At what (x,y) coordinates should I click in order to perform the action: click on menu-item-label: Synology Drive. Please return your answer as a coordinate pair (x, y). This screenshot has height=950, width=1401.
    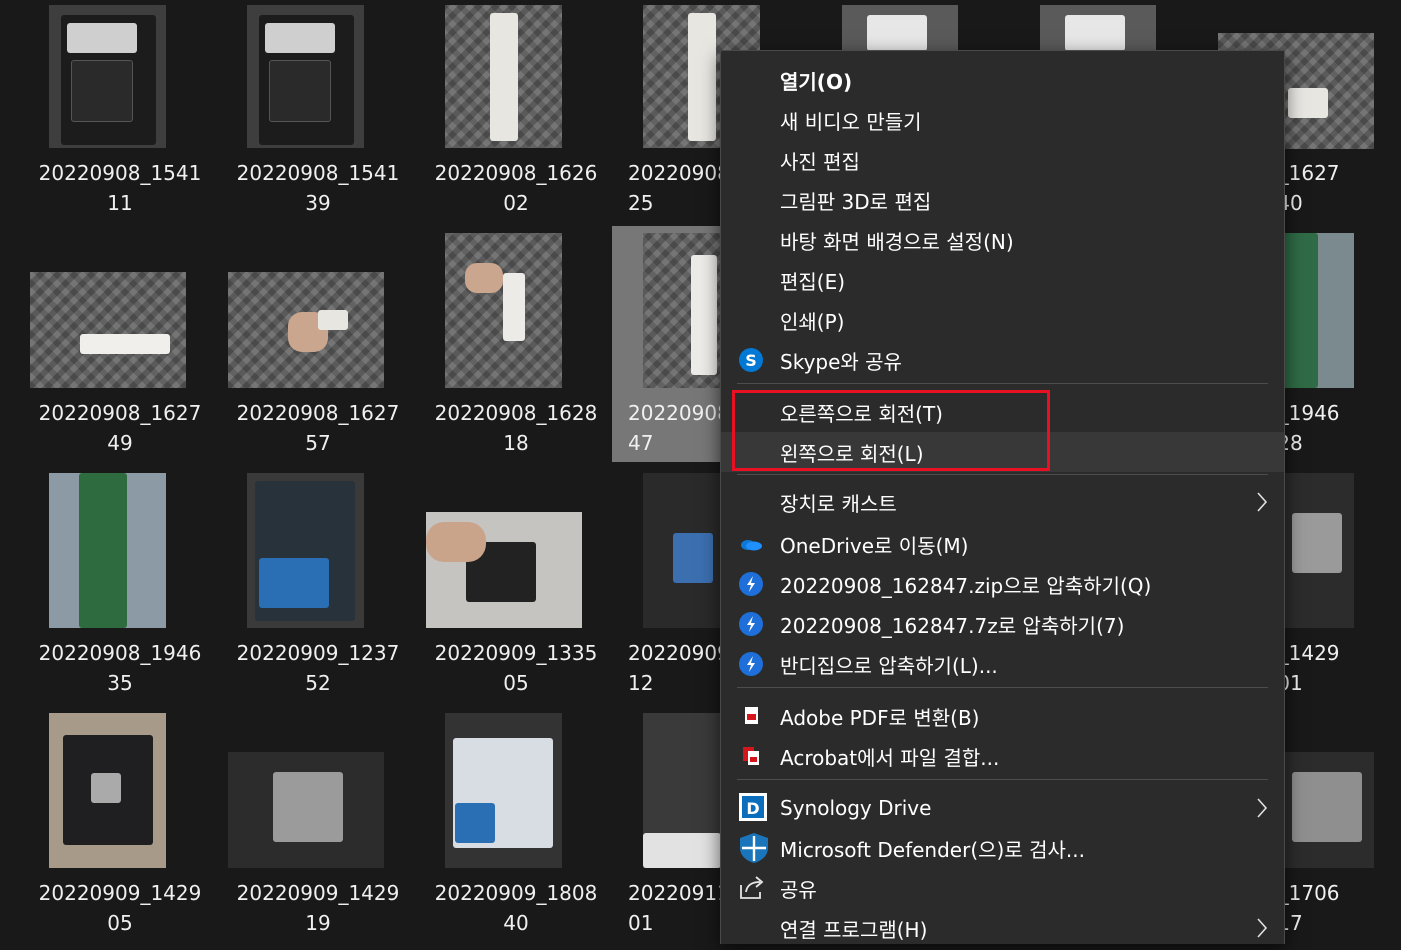
    Looking at the image, I should click on (856, 808).